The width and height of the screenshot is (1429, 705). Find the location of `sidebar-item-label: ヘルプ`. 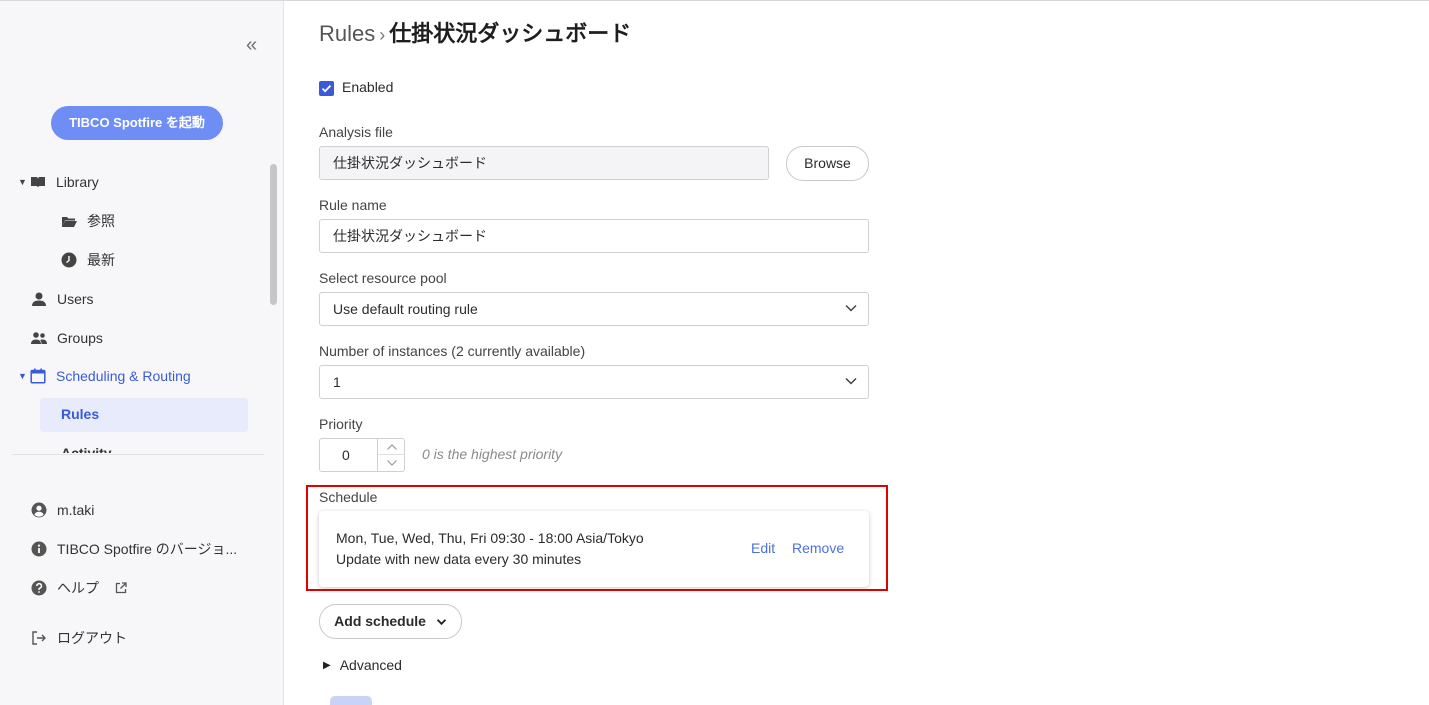

sidebar-item-label: ヘルプ is located at coordinates (78, 588).